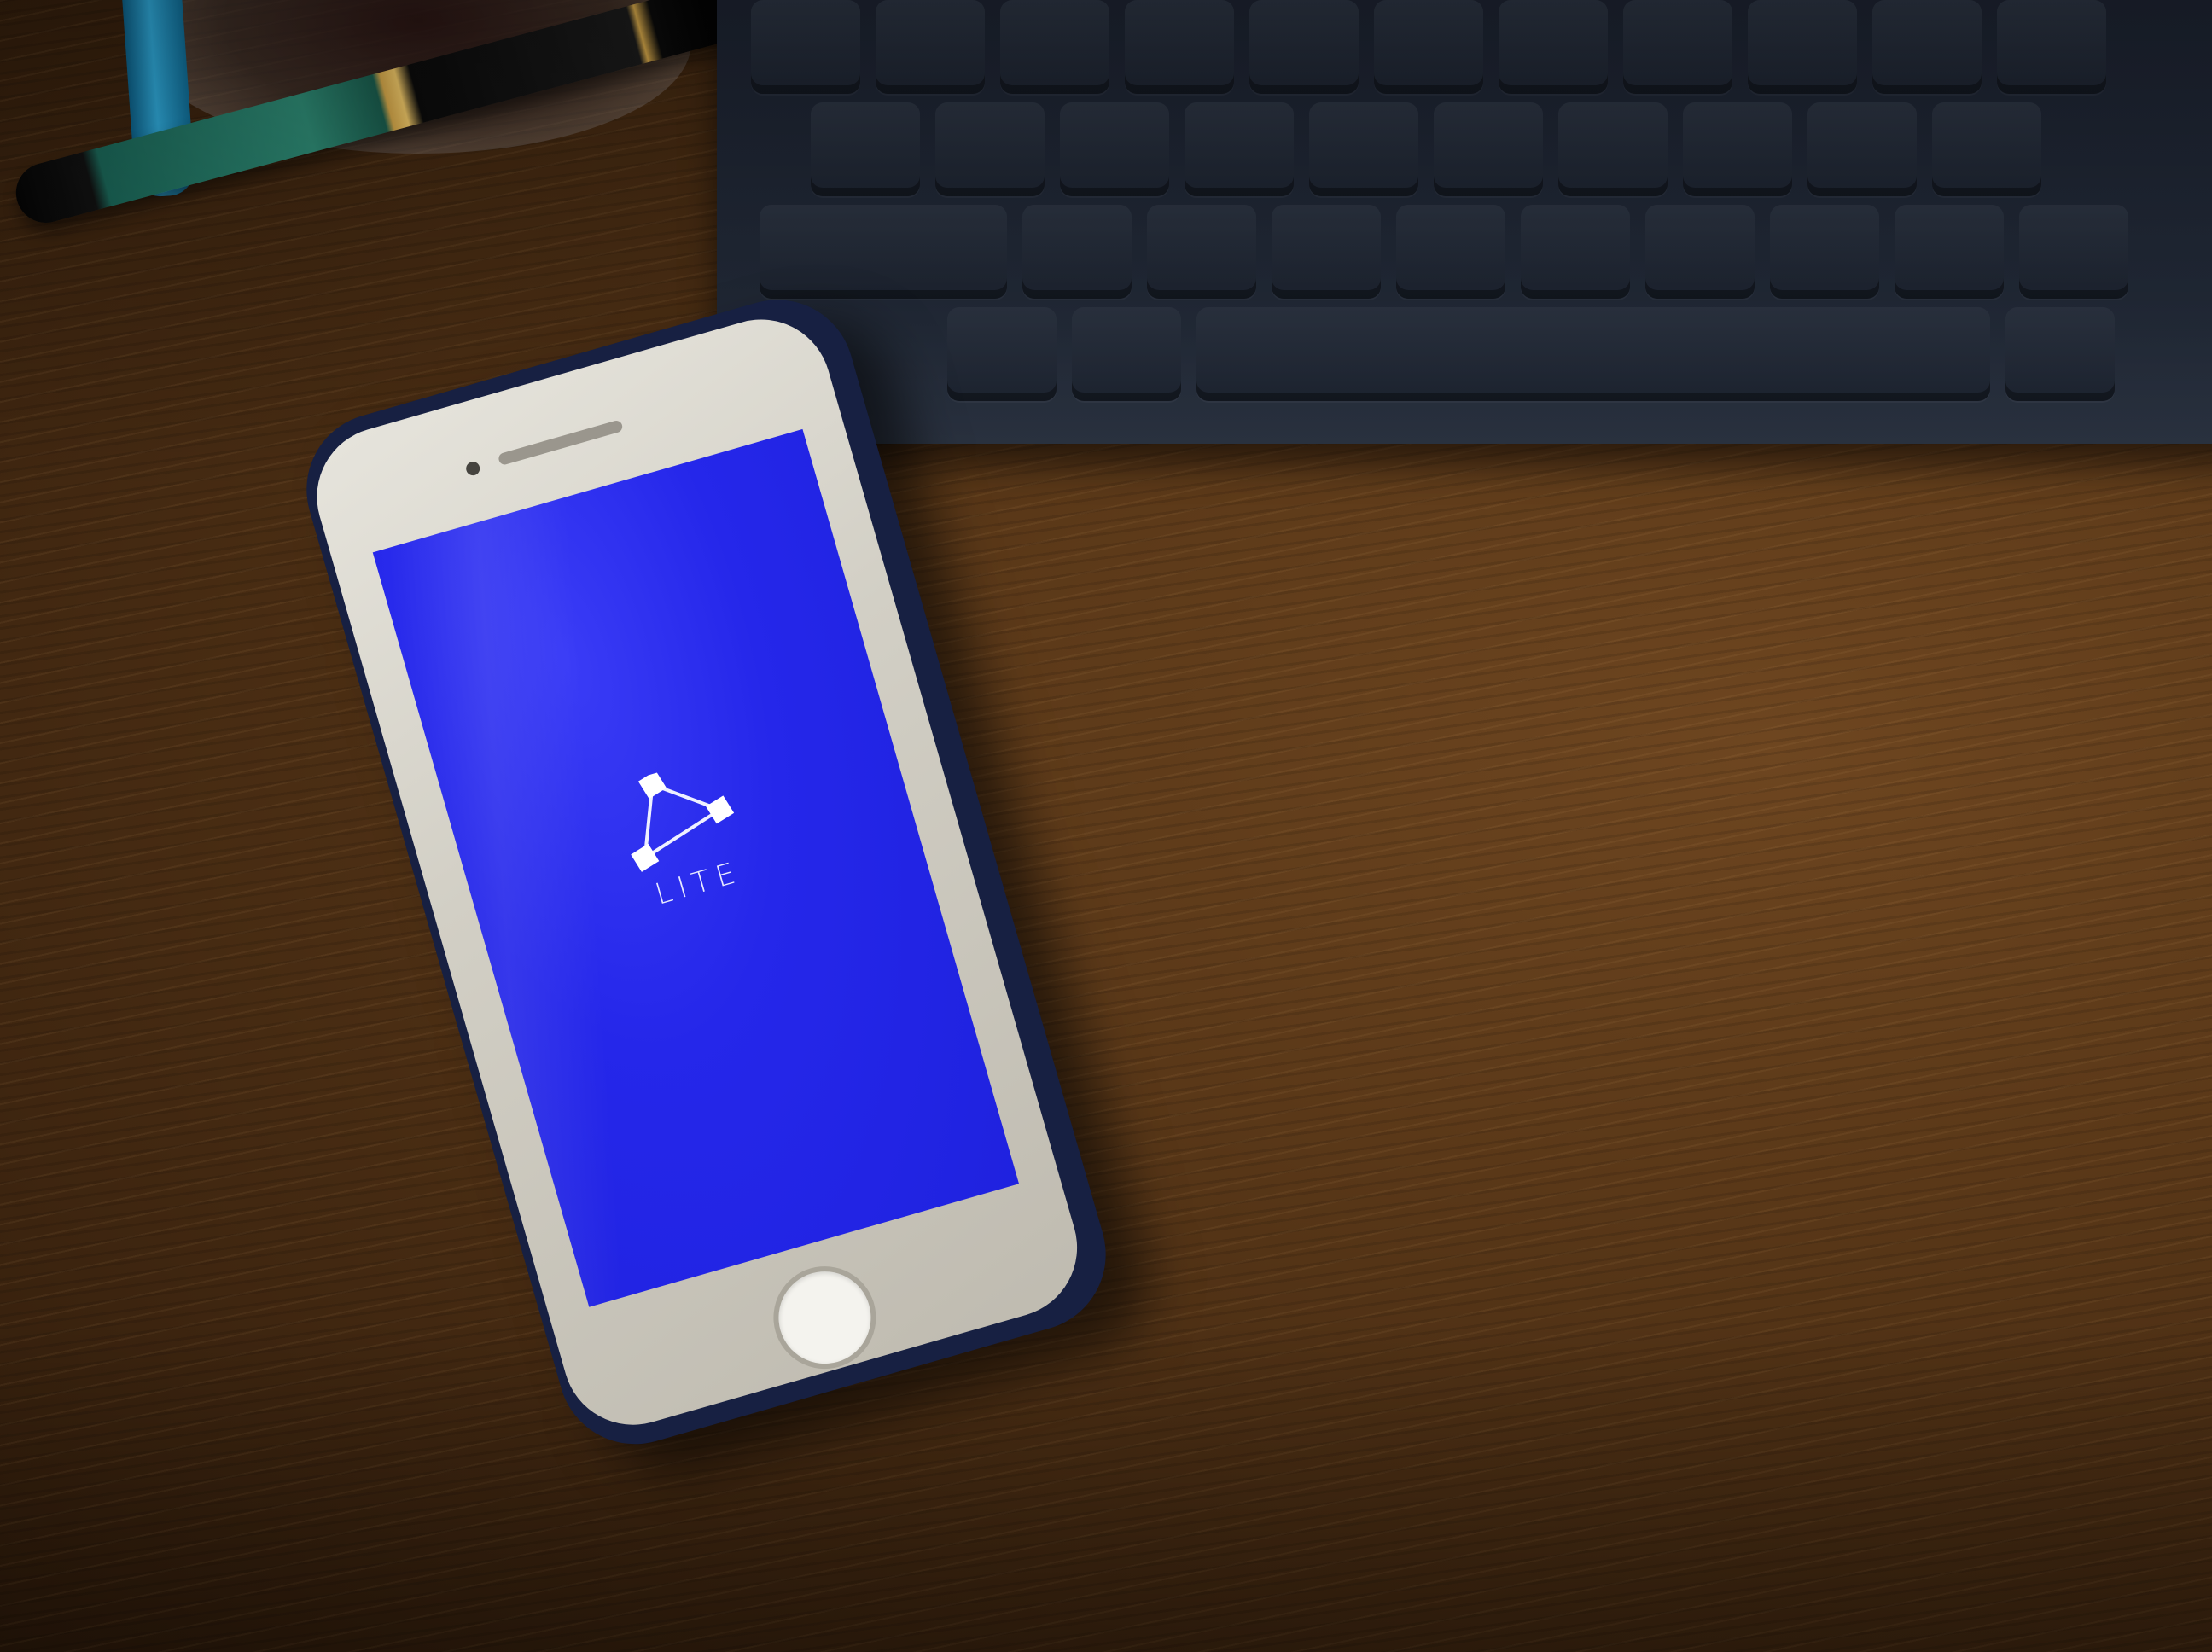  I want to click on app-logo: LITE, so click(686, 843).